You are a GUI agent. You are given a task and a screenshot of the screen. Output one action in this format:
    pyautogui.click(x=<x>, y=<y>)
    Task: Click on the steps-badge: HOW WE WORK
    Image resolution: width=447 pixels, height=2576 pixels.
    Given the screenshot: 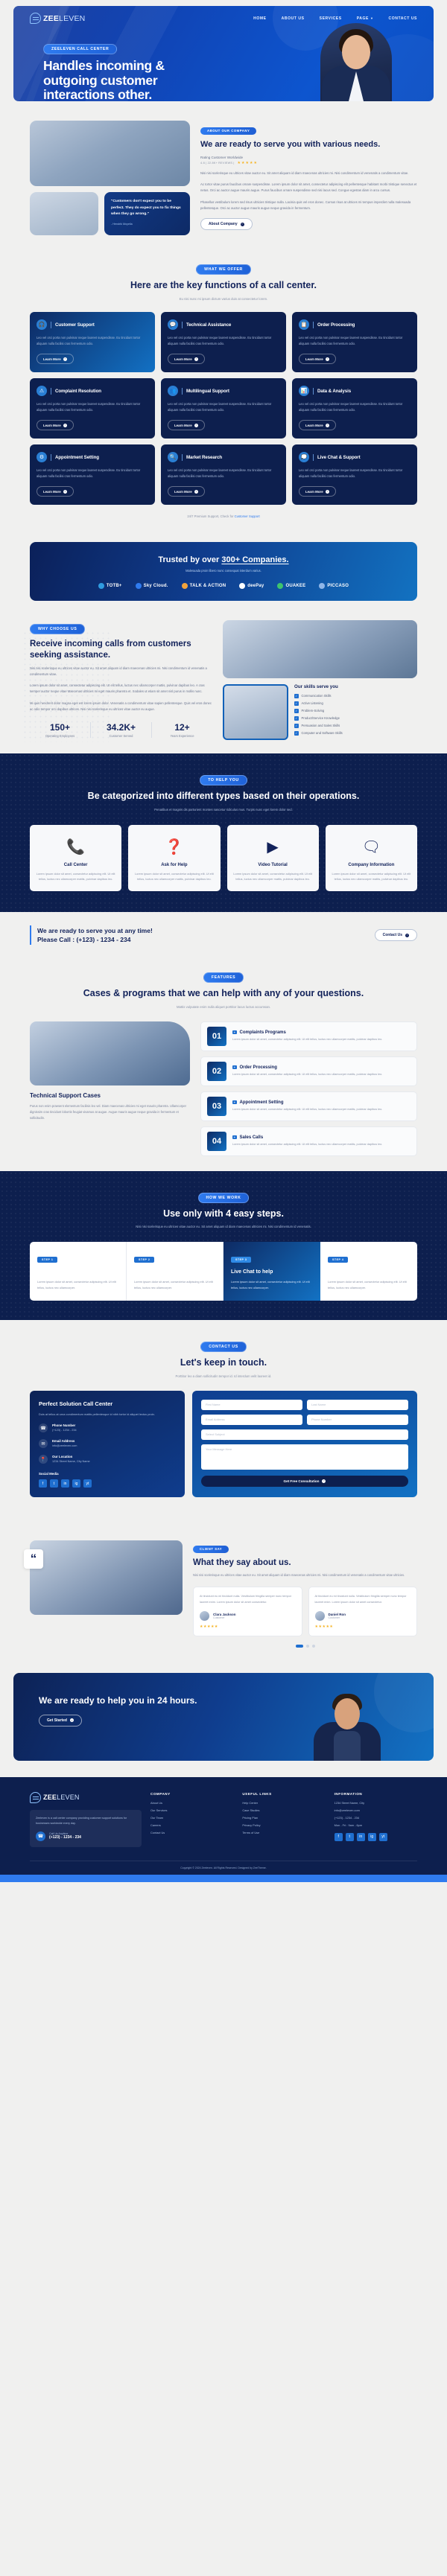 What is the action you would take?
    pyautogui.click(x=223, y=1197)
    